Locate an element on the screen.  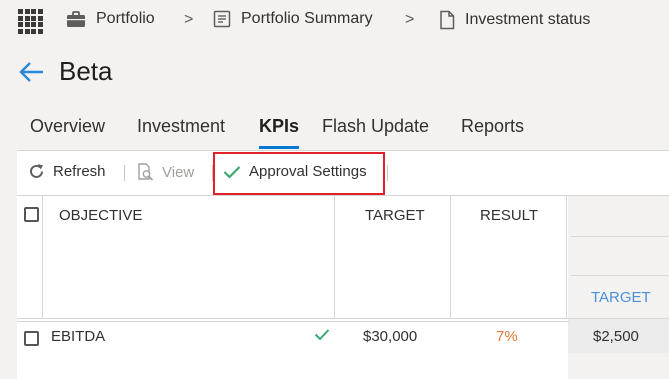
breadcrumb-portfolio: Portfolio is located at coordinates (110, 19).